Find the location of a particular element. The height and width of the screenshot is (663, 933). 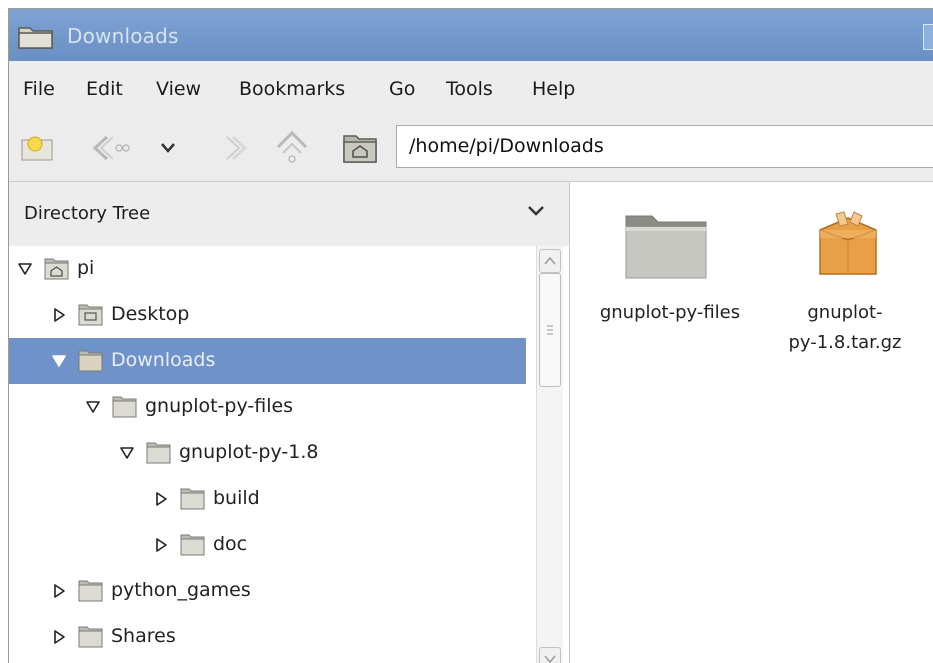

tree-item-pi: pi is located at coordinates (267, 269).